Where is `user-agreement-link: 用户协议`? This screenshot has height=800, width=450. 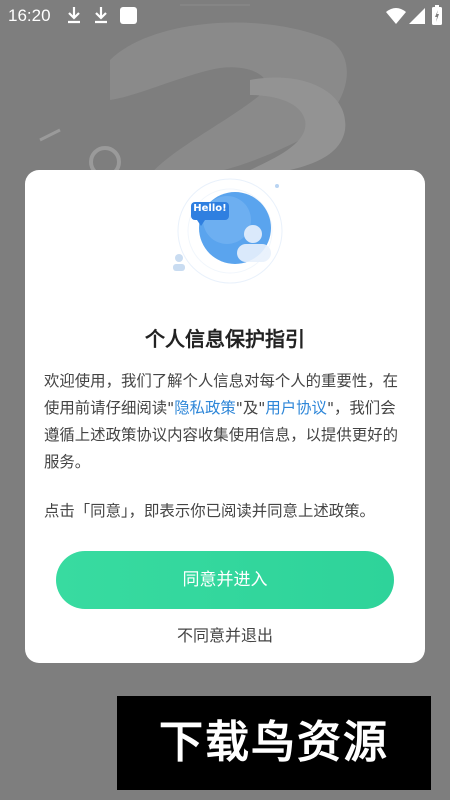 user-agreement-link: 用户协议 is located at coordinates (296, 408).